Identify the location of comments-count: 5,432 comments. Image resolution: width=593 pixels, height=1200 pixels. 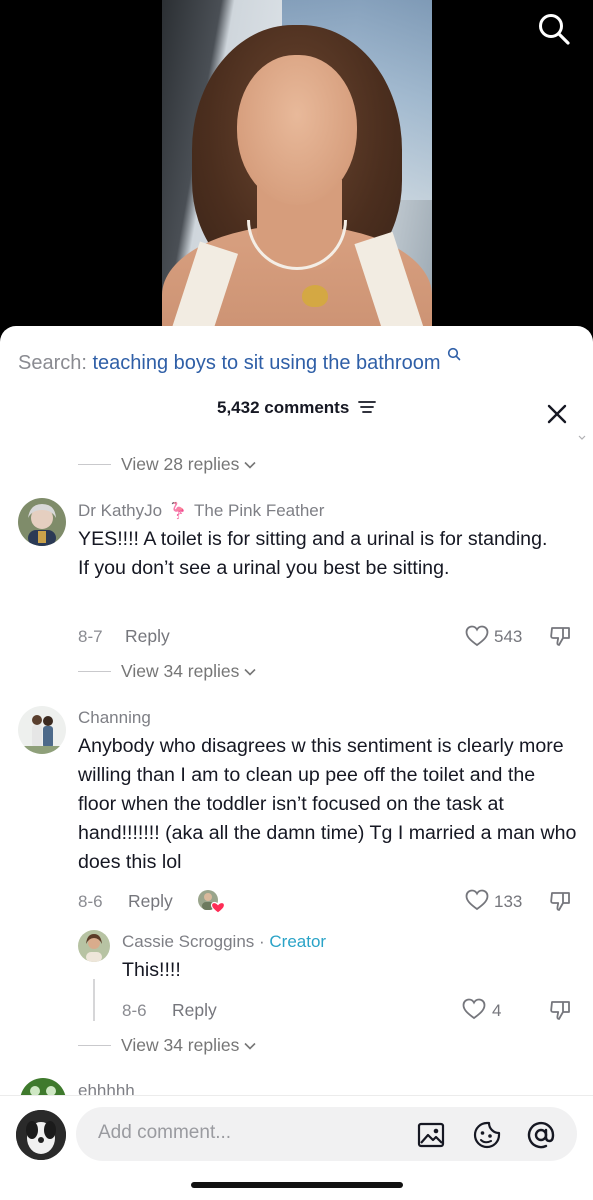
(283, 407).